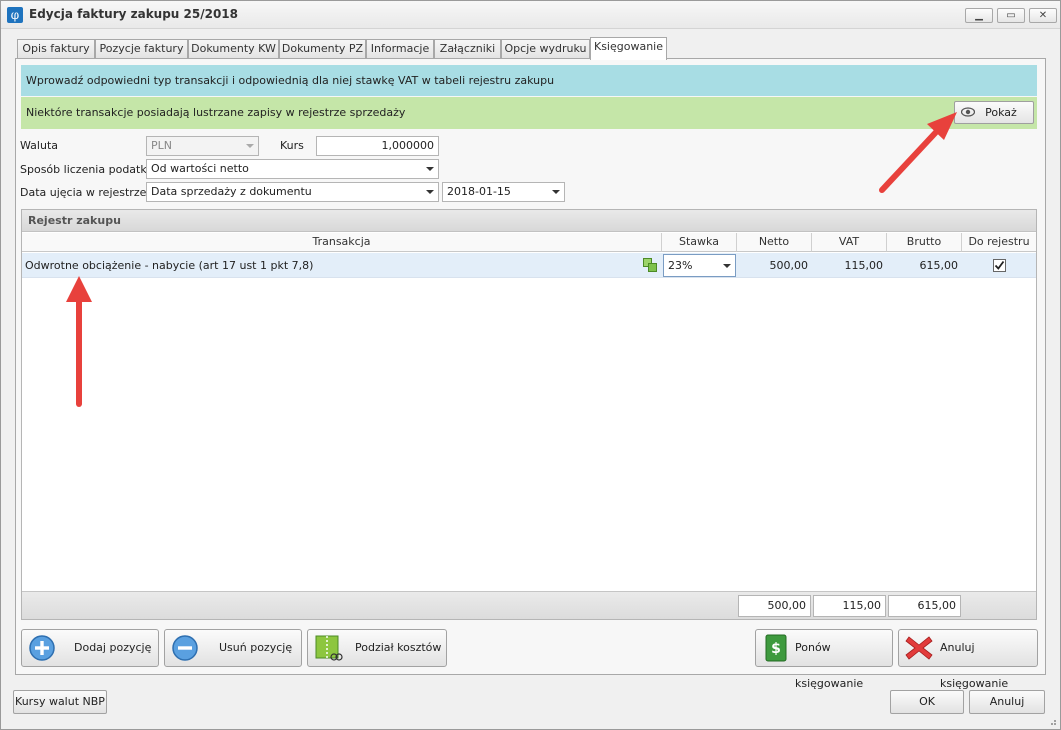 The image size is (1061, 730). I want to click on app-logo-icon: φ, so click(15, 15).